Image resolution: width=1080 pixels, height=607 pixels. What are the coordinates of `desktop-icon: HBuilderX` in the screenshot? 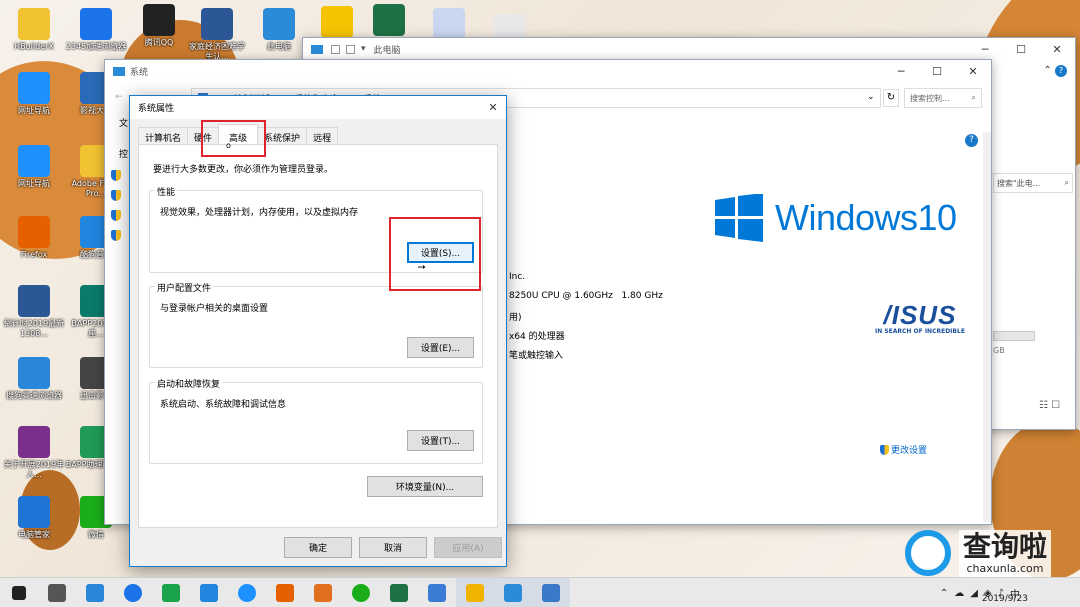 It's located at (34, 30).